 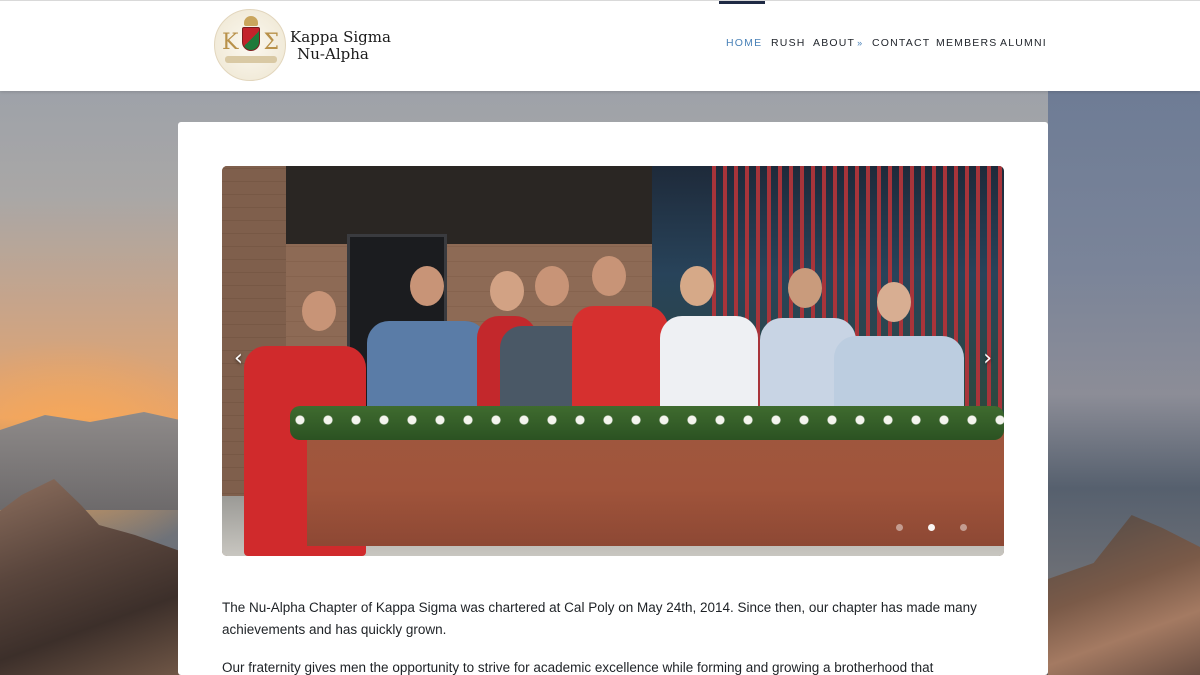 I want to click on chevron-down-double-icon: », so click(x=860, y=43).